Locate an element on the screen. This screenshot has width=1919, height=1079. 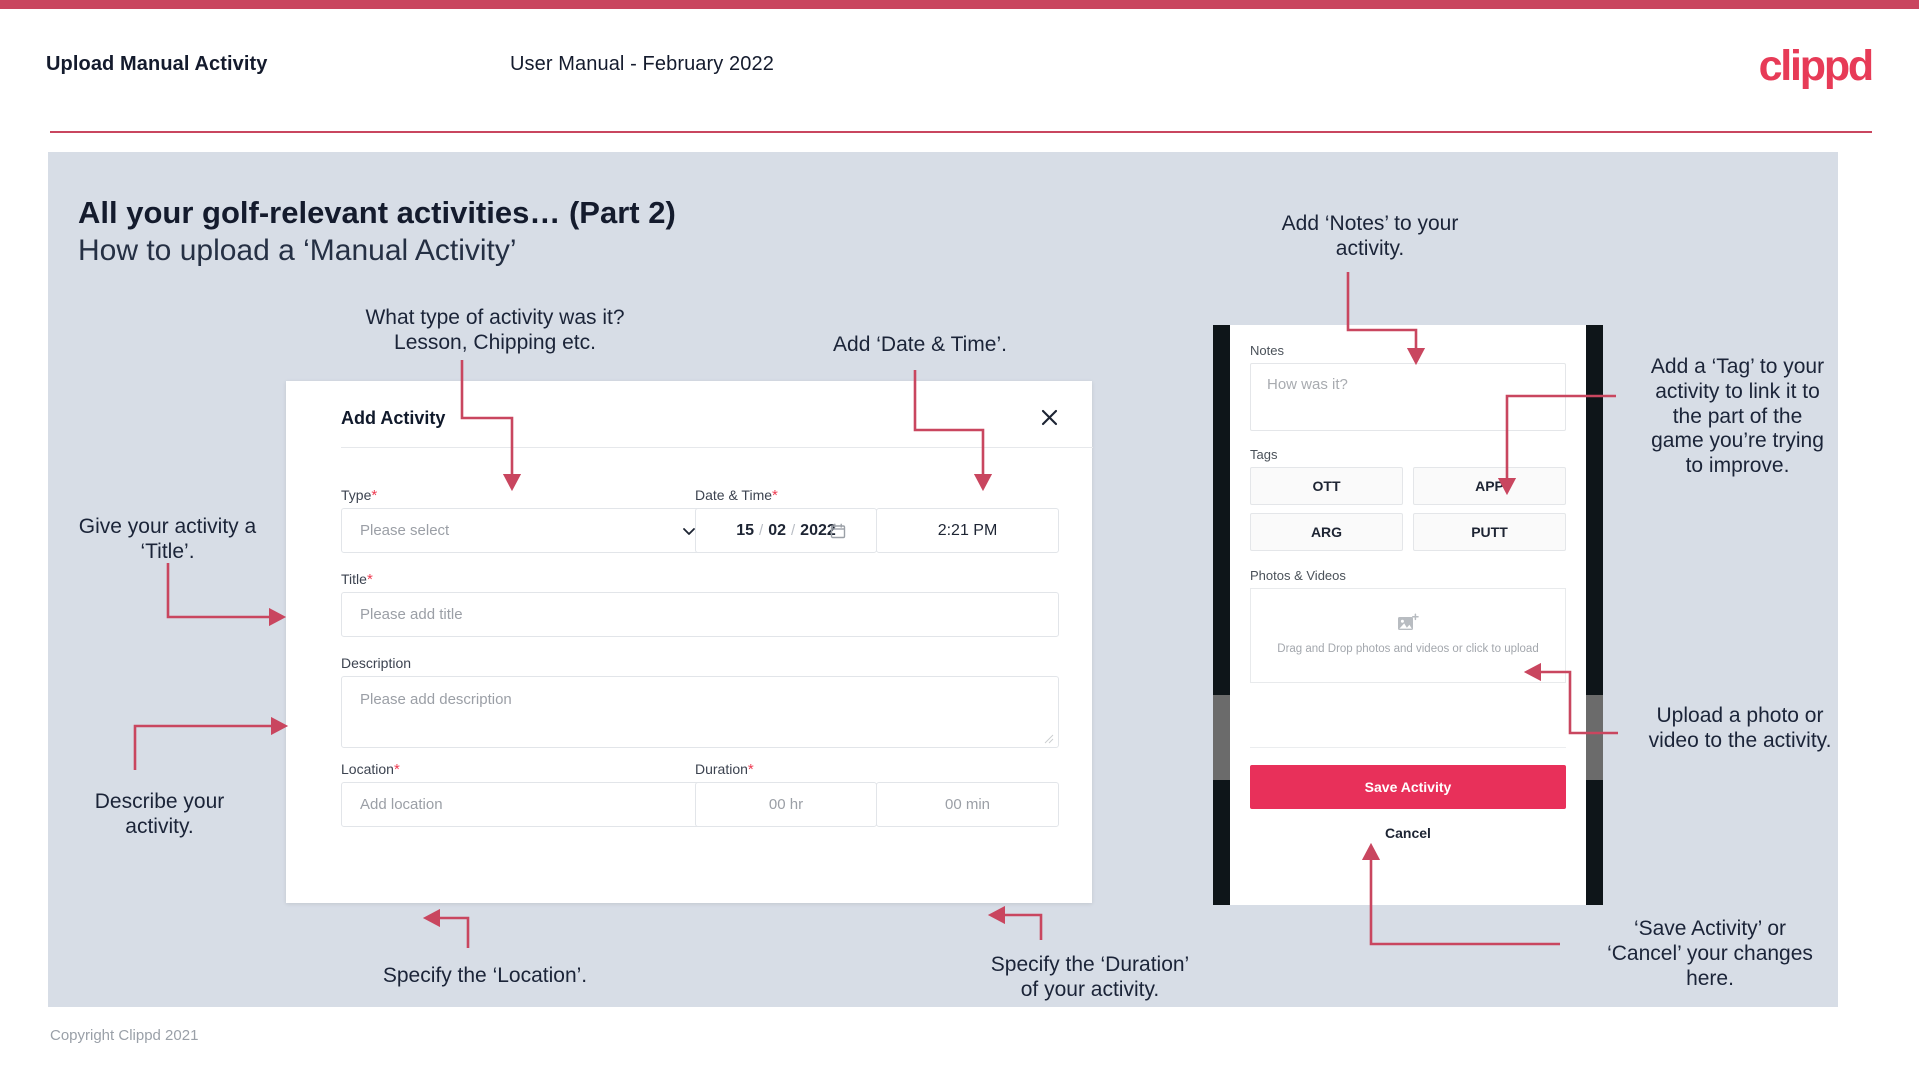
clippd-logo: clippd is located at coordinates (1816, 66).